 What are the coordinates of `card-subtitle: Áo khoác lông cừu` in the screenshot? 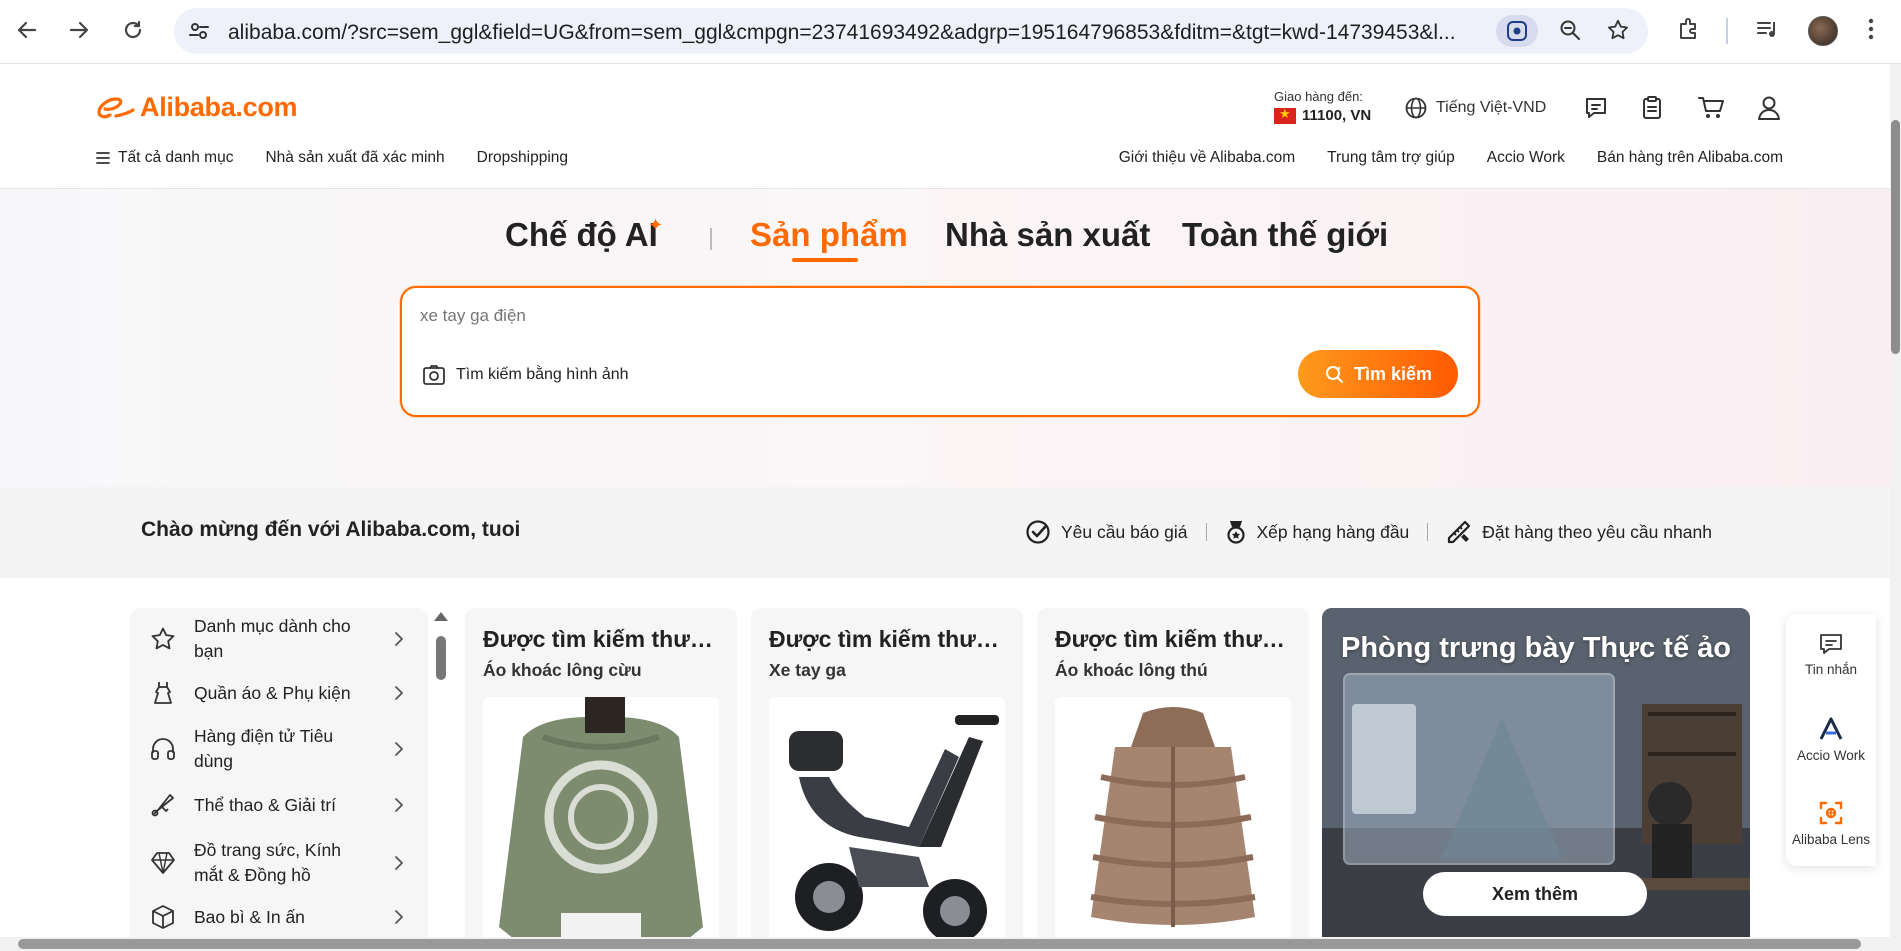 It's located at (562, 670).